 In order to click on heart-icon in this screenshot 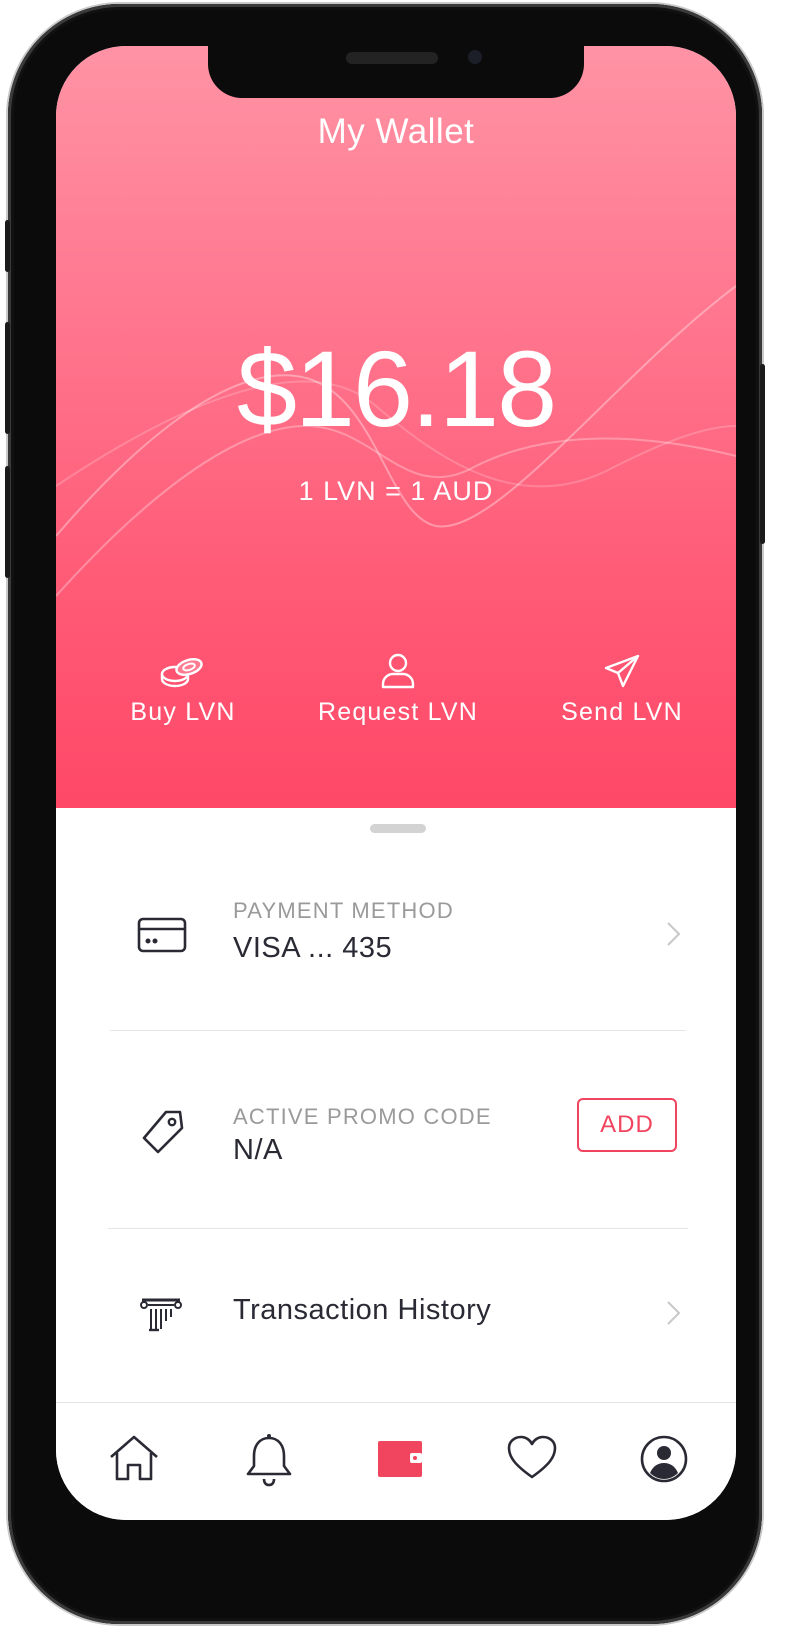, I will do `click(532, 1457)`.